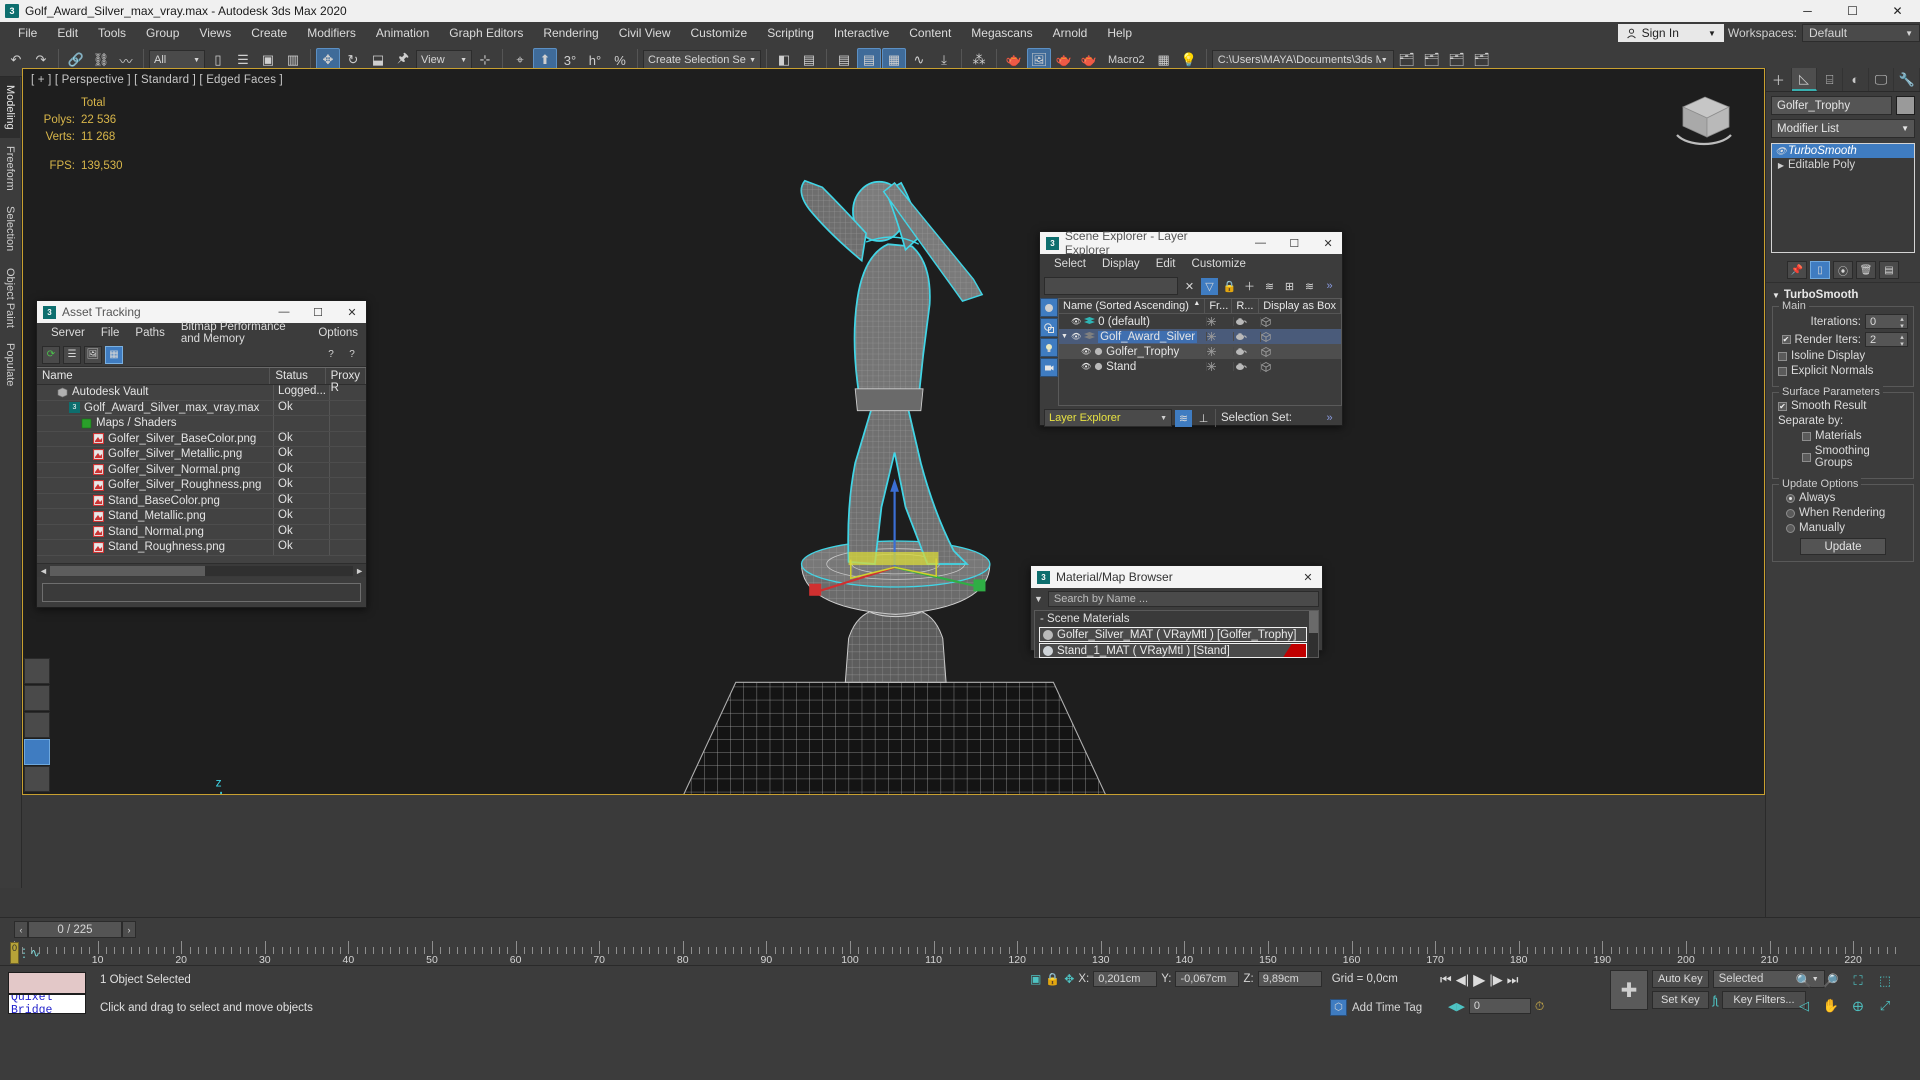  Describe the element at coordinates (1790, 513) in the screenshot. I see `update-when-rendering-radio` at that location.